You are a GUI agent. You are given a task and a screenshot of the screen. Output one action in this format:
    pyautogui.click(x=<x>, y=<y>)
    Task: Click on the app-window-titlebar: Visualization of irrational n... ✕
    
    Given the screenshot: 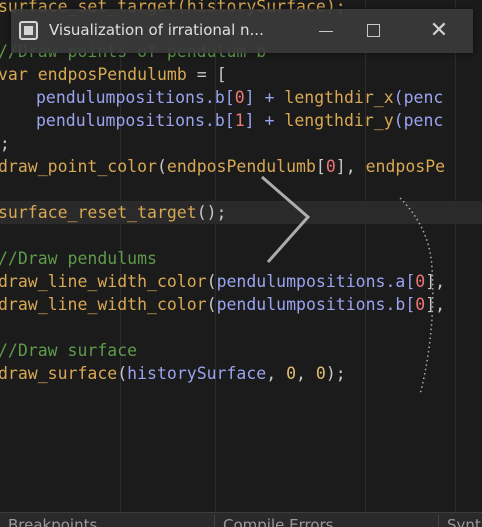 What is the action you would take?
    pyautogui.click(x=242, y=31)
    